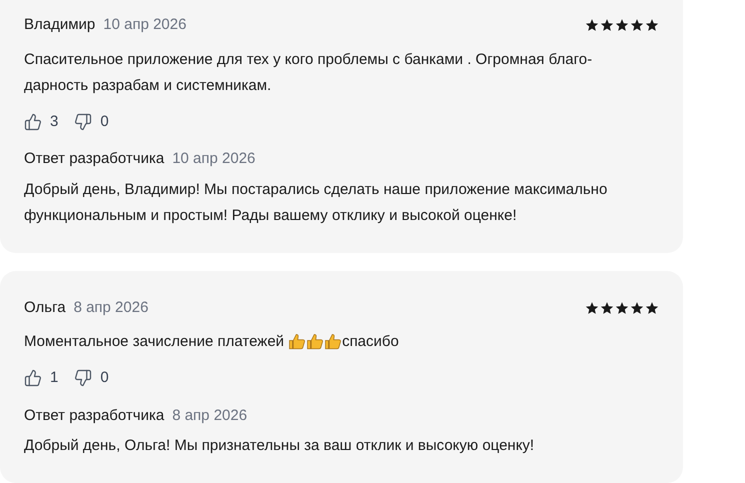  What do you see at coordinates (210, 416) in the screenshot?
I see `reply-date: 8 апр 2026` at bounding box center [210, 416].